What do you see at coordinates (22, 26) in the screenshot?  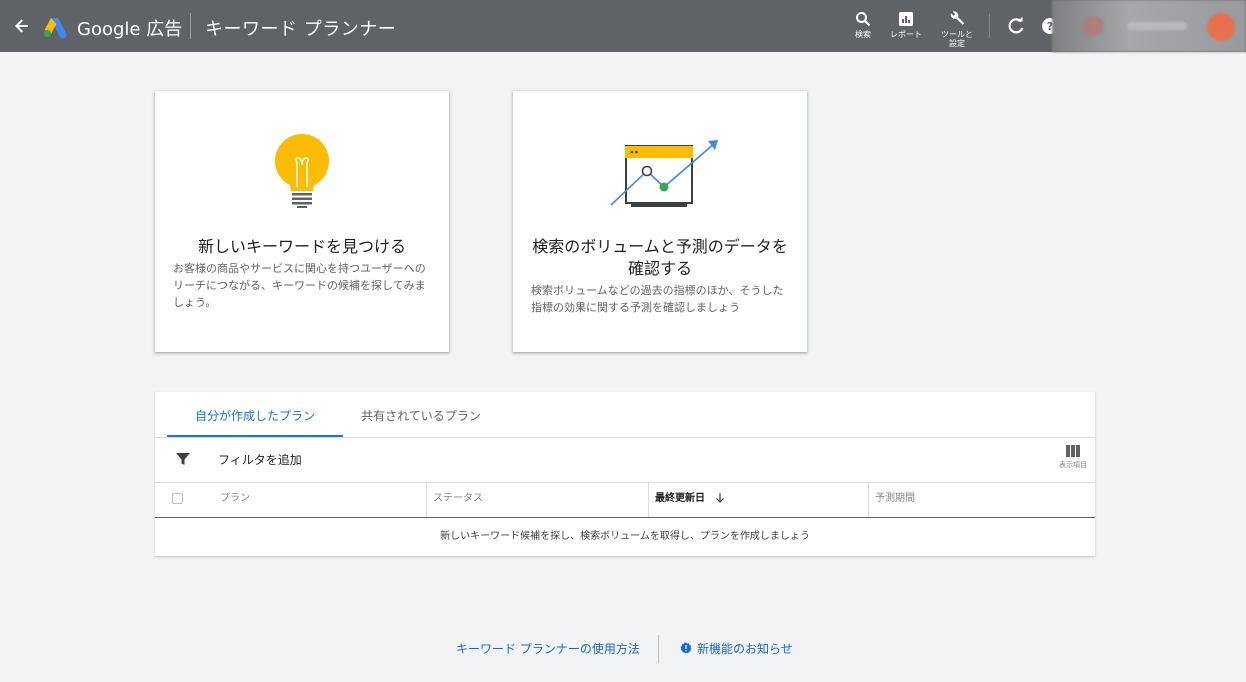 I see `back-arrow-icon` at bounding box center [22, 26].